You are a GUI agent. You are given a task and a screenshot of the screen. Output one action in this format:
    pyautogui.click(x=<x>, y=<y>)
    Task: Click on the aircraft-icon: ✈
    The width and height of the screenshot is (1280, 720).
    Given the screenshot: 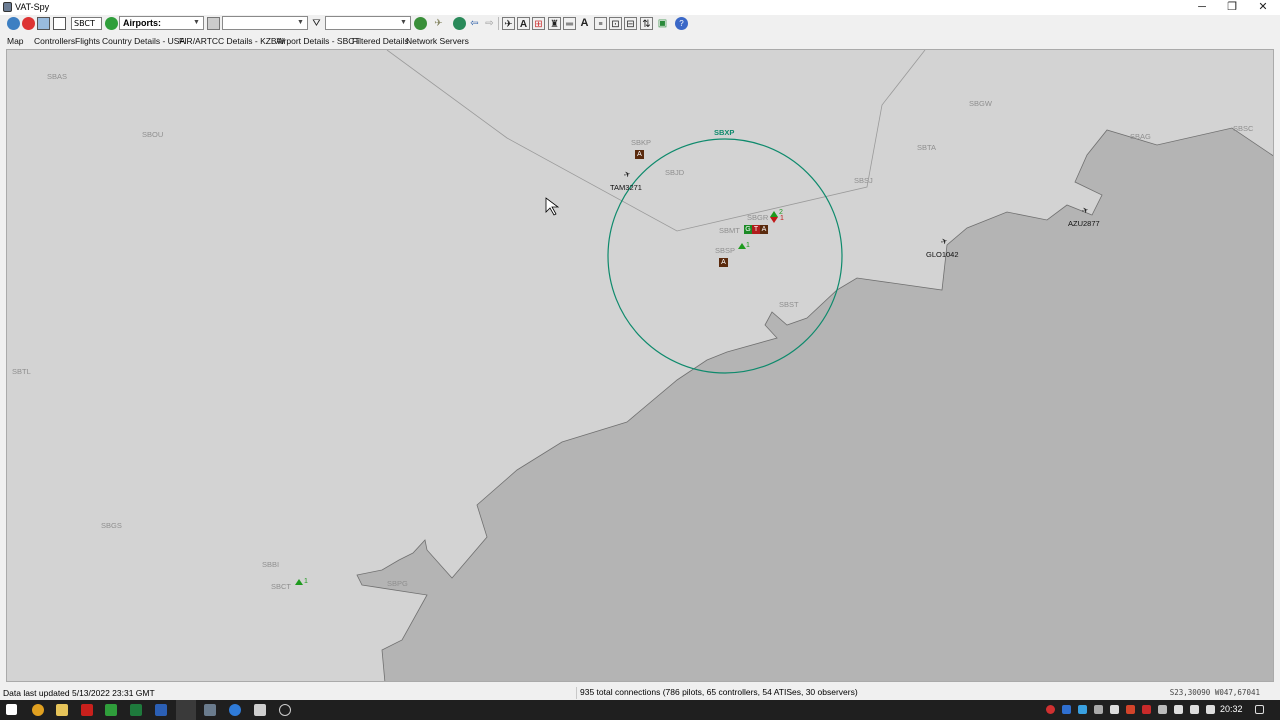 What is the action you would take?
    pyautogui.click(x=508, y=23)
    